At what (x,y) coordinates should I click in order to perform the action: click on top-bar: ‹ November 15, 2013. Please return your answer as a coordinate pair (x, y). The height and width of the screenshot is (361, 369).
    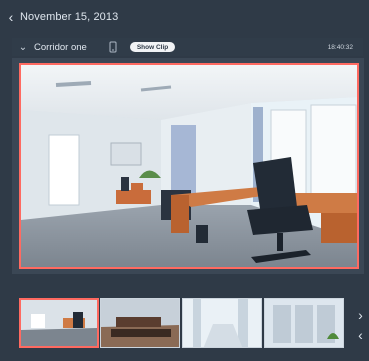
    Looking at the image, I should click on (184, 17).